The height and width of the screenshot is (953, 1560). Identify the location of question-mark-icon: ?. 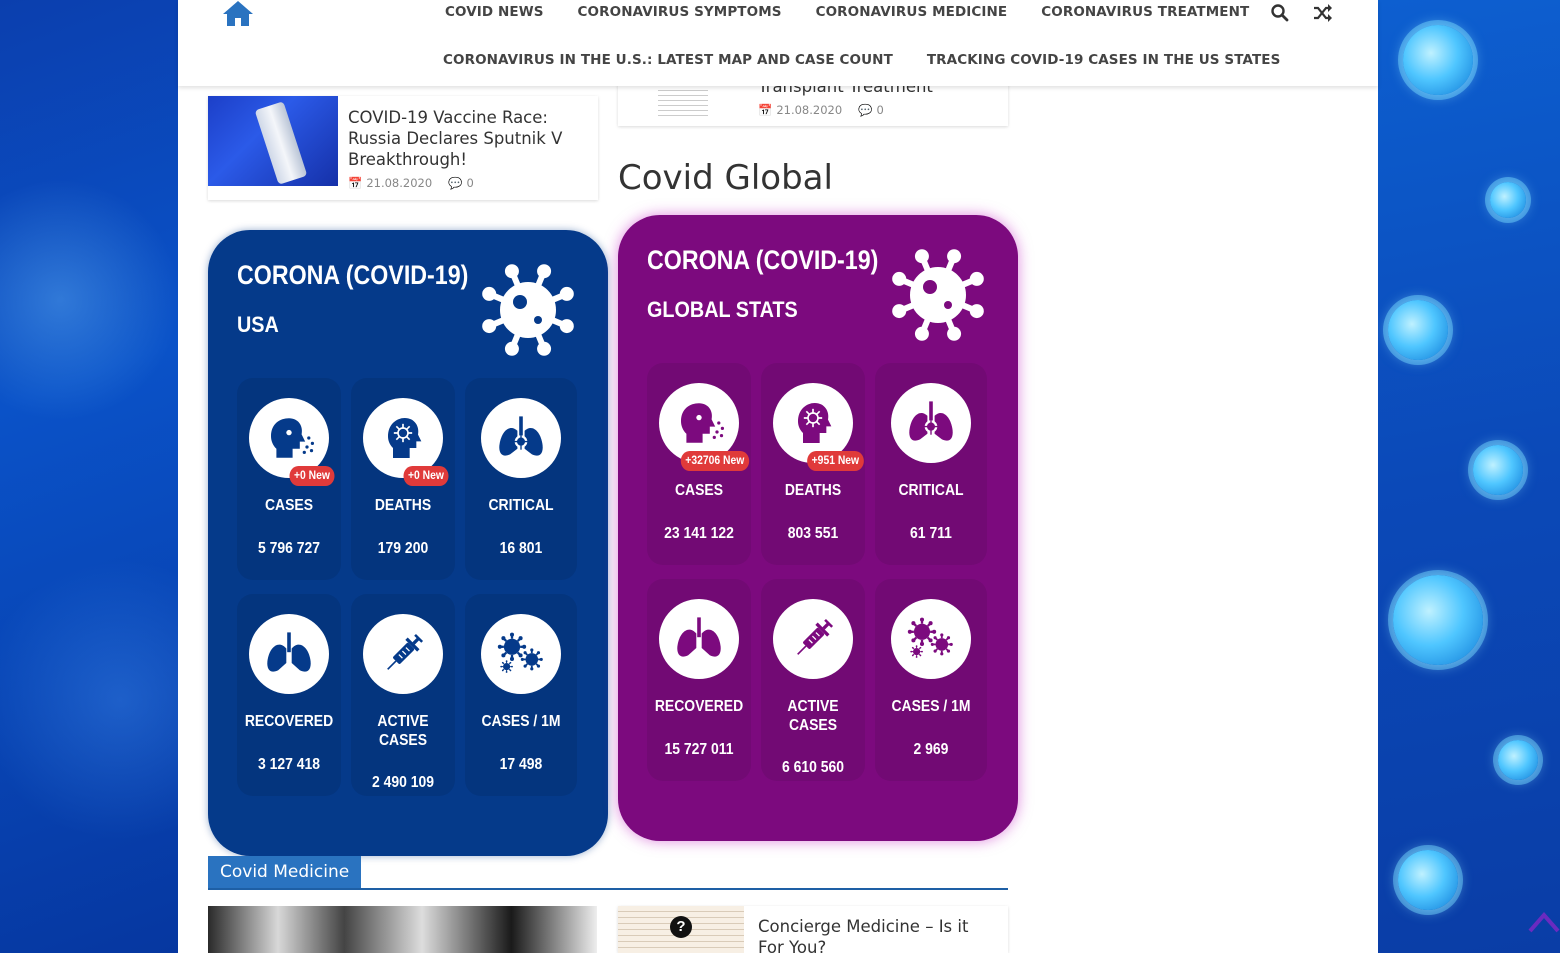
(681, 927).